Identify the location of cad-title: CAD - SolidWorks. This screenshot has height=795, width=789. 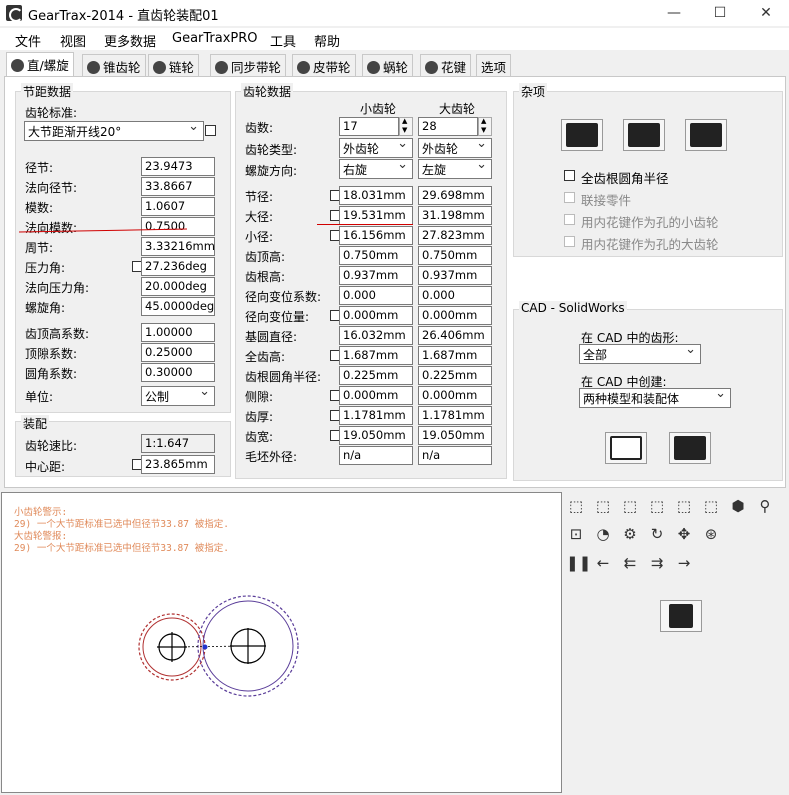
(573, 308).